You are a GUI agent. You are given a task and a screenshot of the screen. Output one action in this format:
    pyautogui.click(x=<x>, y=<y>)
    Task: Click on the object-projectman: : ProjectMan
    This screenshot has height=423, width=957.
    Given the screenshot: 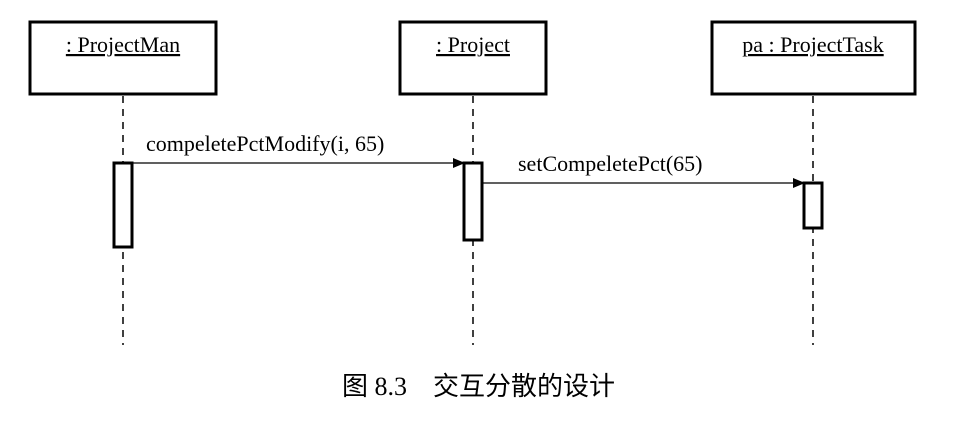 What is the action you would take?
    pyautogui.click(x=123, y=58)
    